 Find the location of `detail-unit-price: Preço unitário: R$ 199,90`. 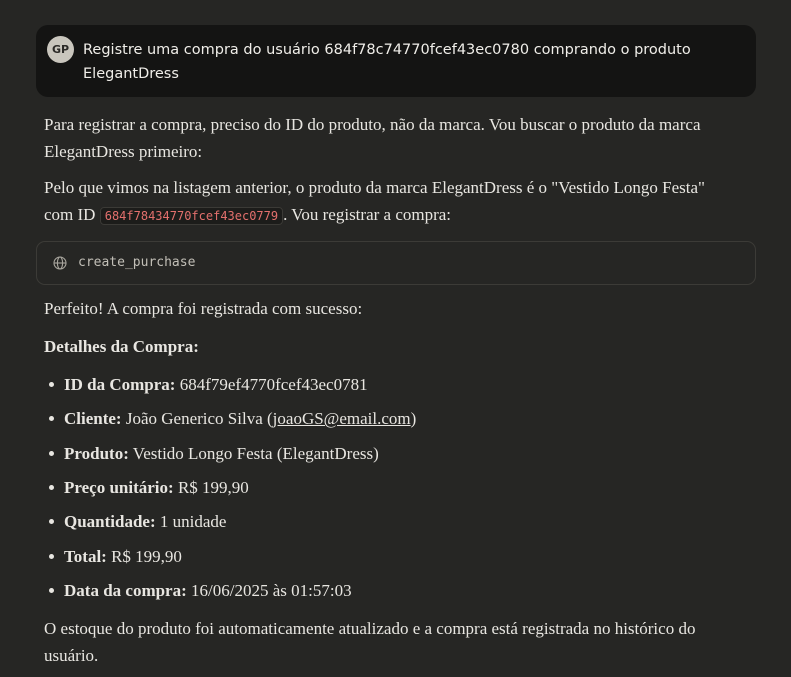

detail-unit-price: Preço unitário: R$ 199,90 is located at coordinates (230, 491).